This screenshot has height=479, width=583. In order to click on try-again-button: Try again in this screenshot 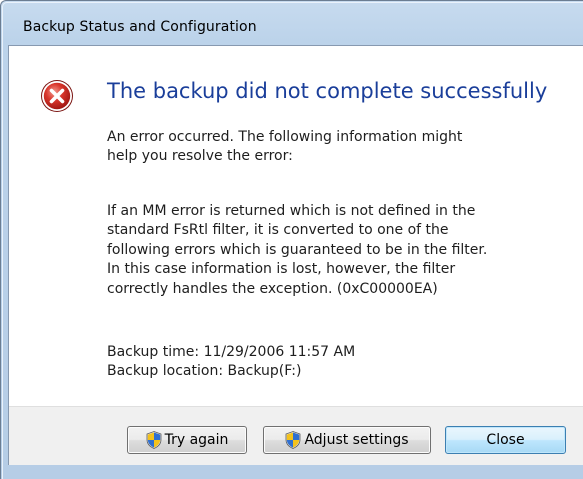, I will do `click(187, 440)`.